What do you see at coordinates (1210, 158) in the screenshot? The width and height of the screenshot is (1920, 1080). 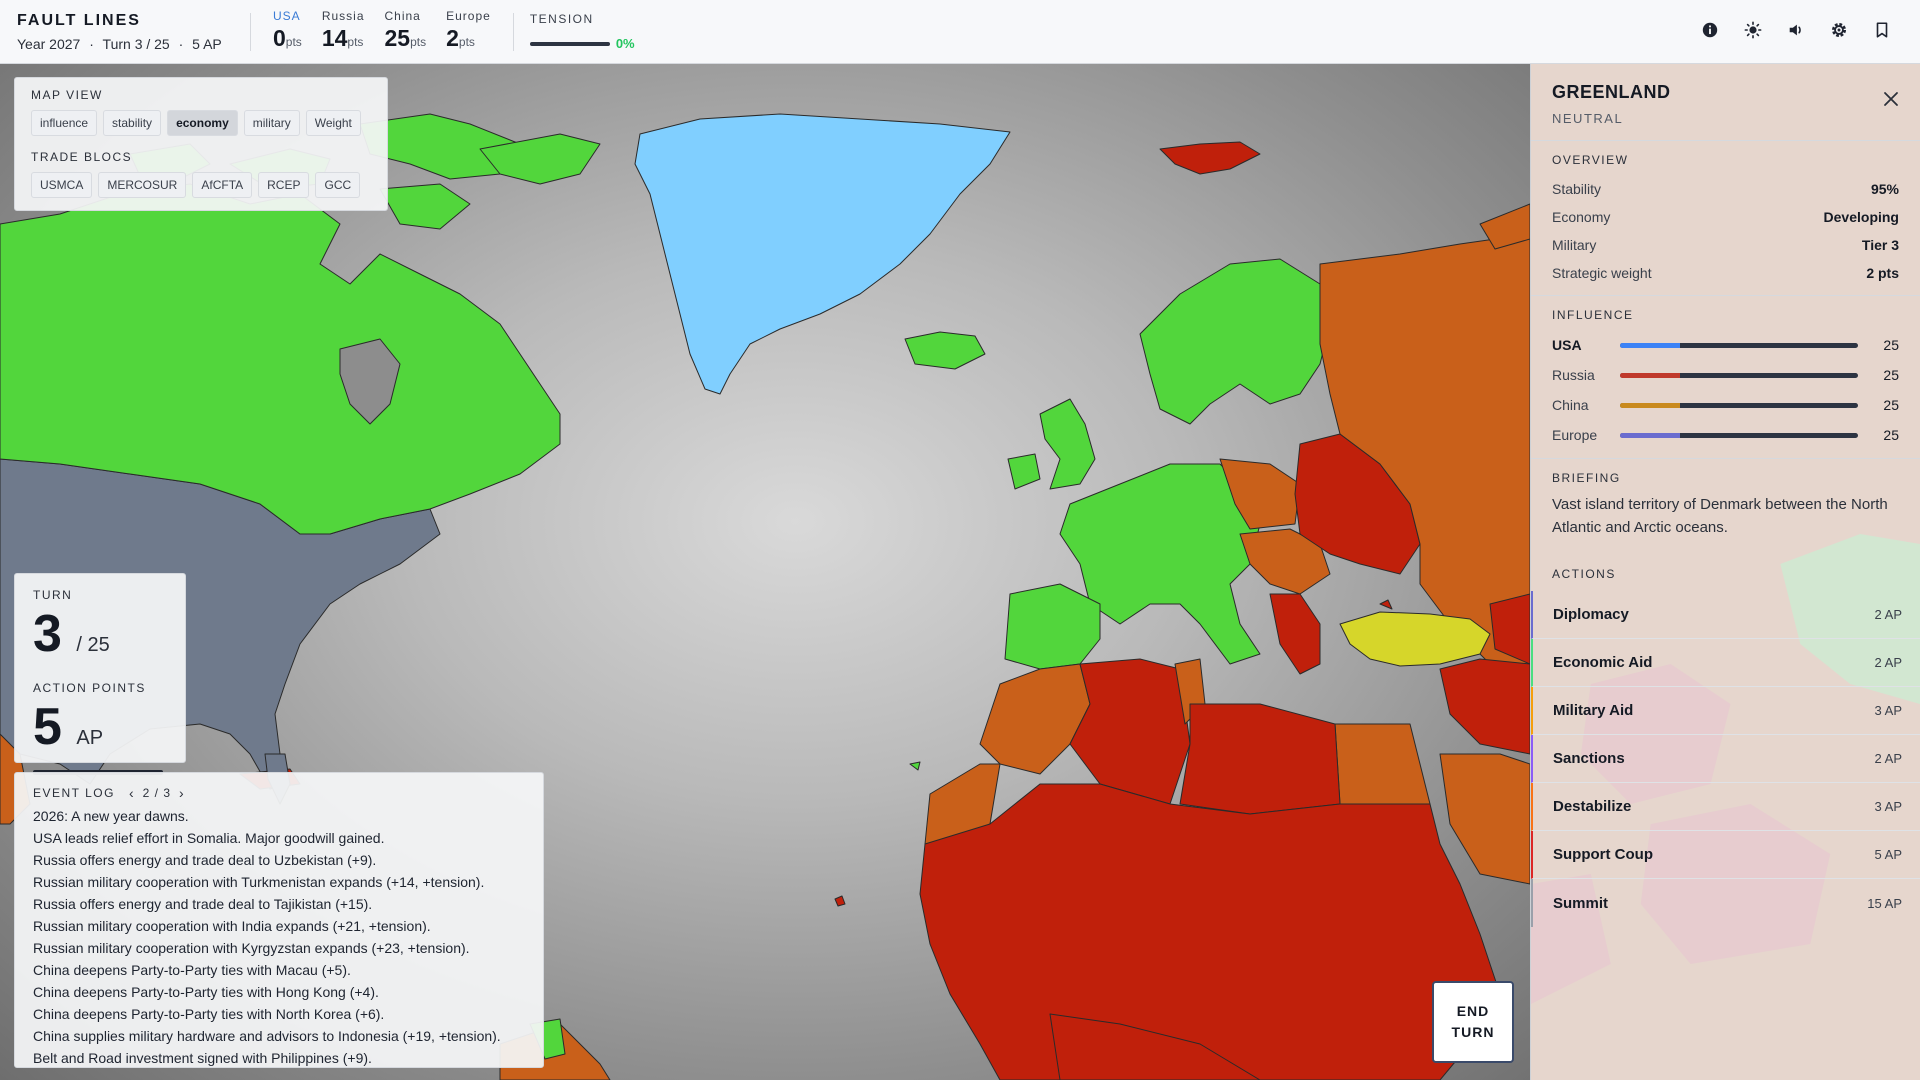 I see `country-svalbard` at bounding box center [1210, 158].